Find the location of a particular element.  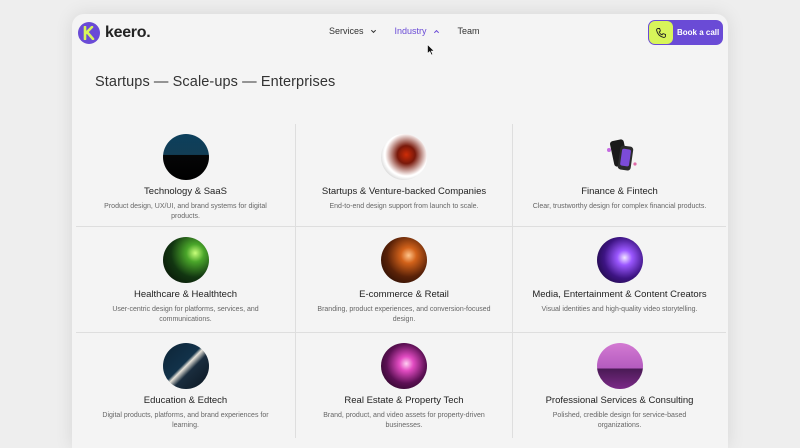

brand-logo: keero. is located at coordinates (114, 33).